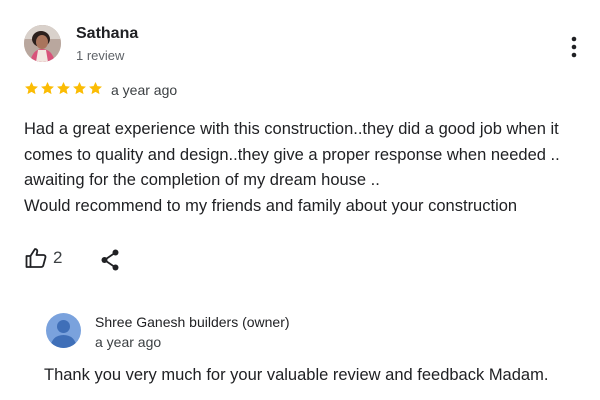 The width and height of the screenshot is (600, 400). I want to click on reviewer-name: Sathana, so click(107, 34).